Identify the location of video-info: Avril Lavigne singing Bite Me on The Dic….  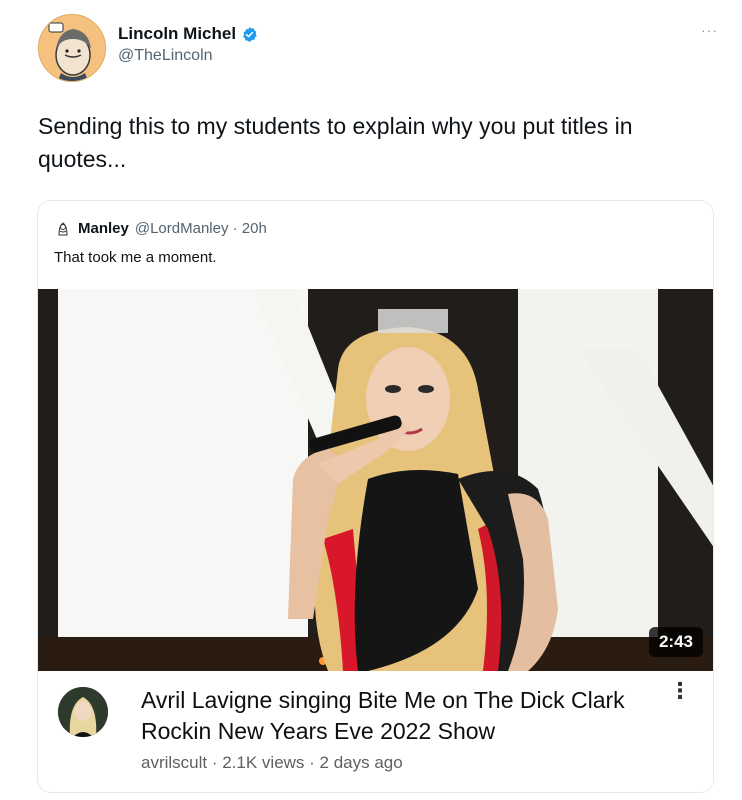
(375, 731).